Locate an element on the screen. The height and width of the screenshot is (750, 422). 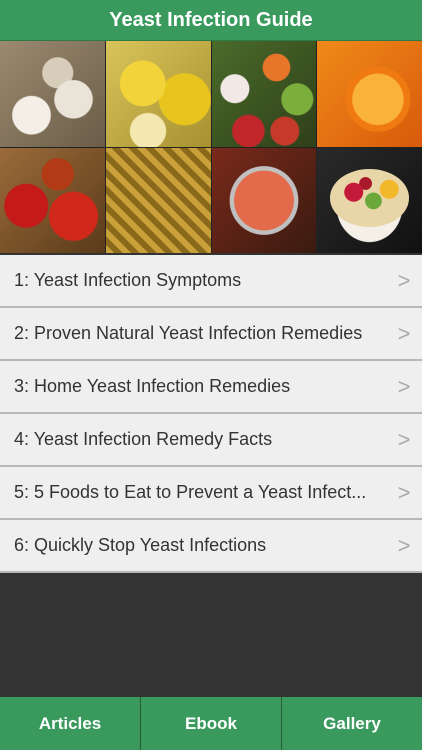
list-item: 3: Home Yeast Infection Remedies > is located at coordinates (211, 387).